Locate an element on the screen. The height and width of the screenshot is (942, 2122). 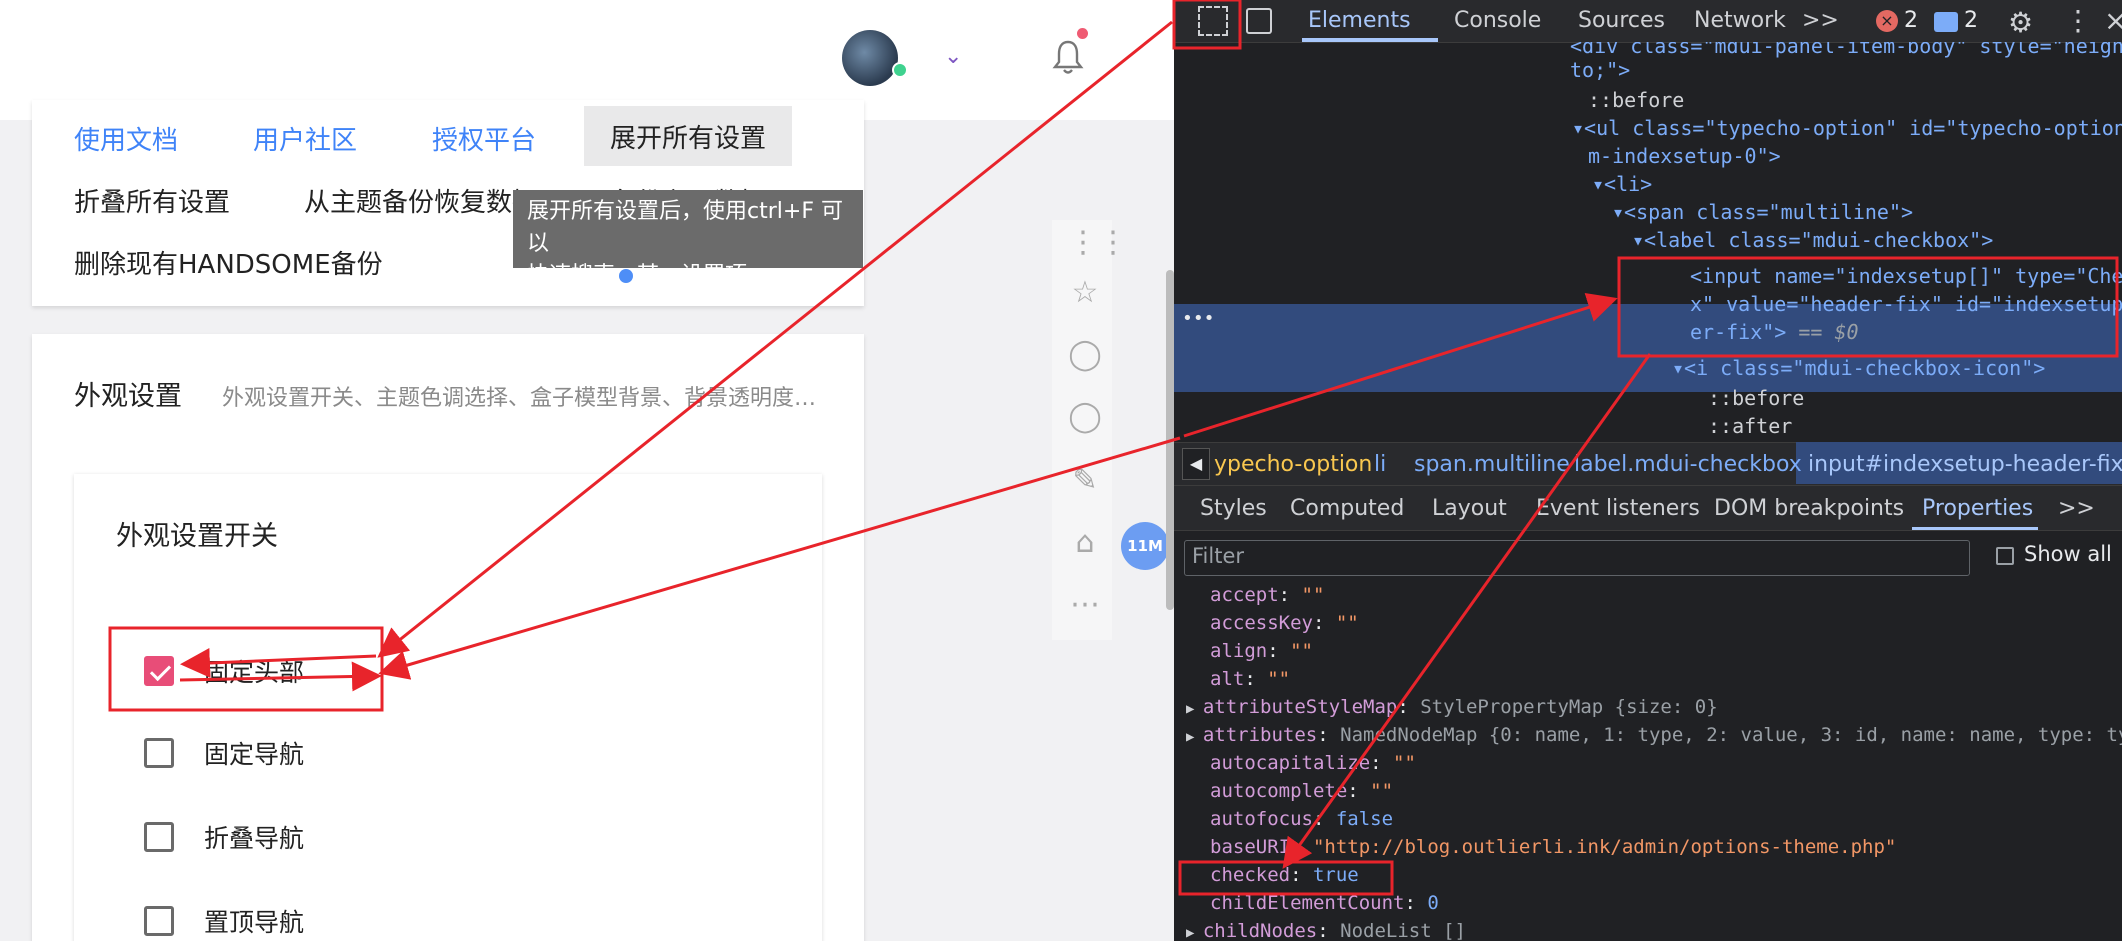
inspect-element-icon is located at coordinates (1213, 21).